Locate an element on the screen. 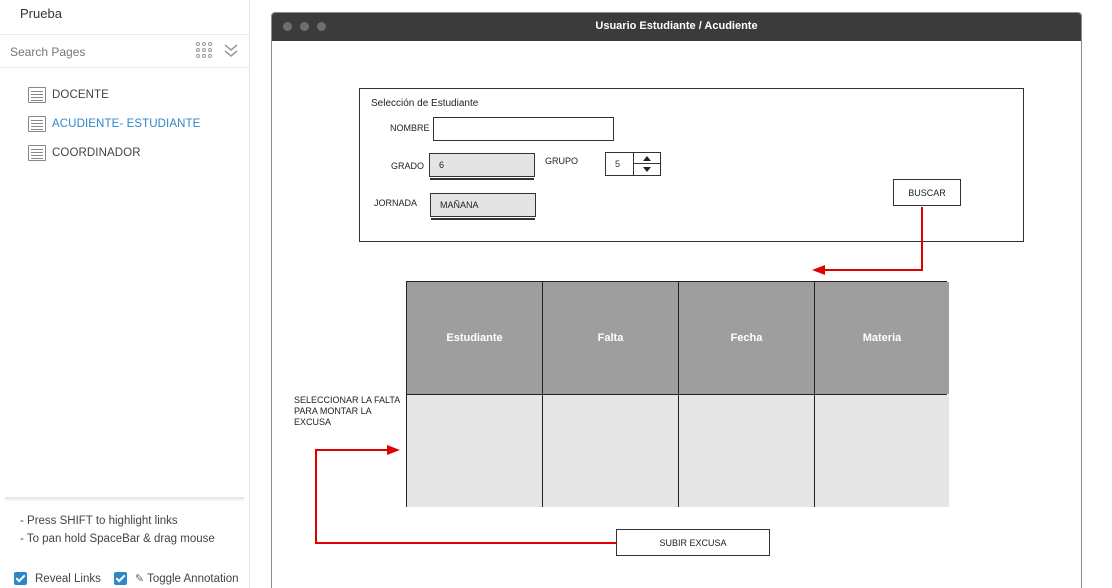  sidebar-divider is located at coordinates (124, 499).